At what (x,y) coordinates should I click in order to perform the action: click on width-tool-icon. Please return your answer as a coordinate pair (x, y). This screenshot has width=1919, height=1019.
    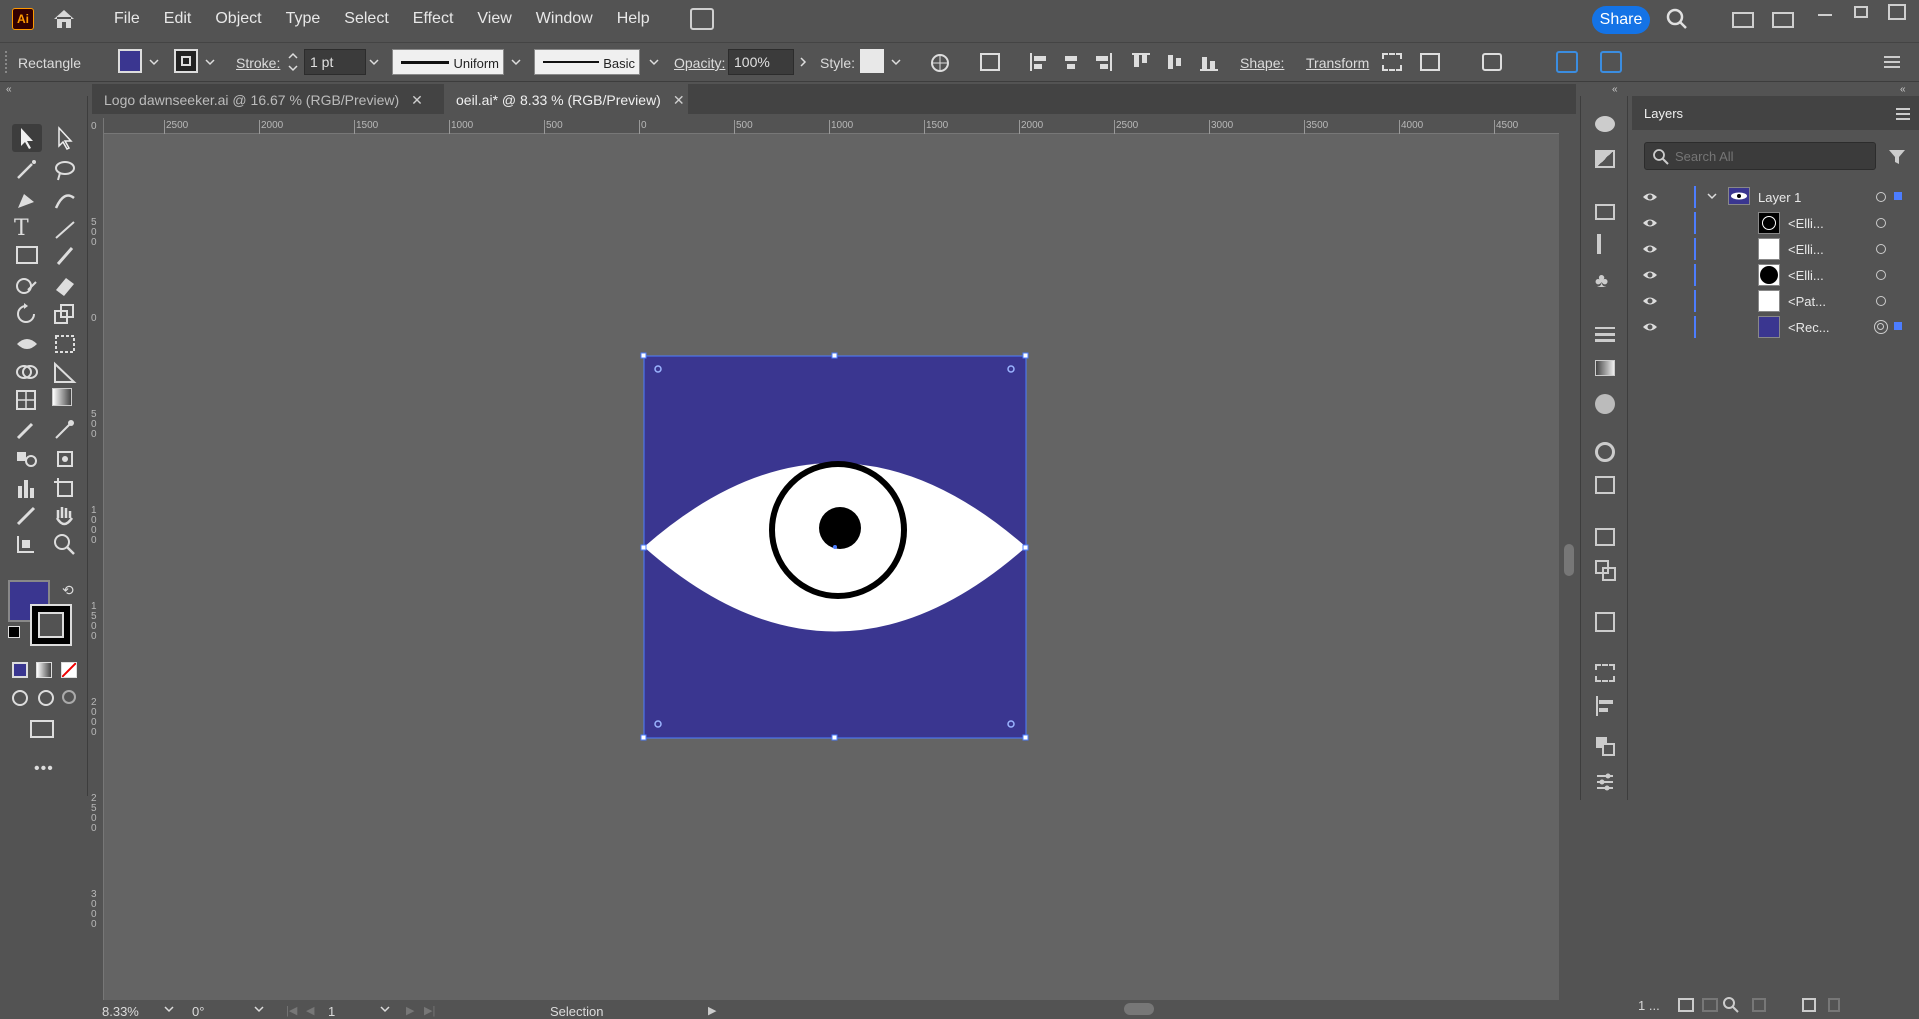
    Looking at the image, I should click on (27, 344).